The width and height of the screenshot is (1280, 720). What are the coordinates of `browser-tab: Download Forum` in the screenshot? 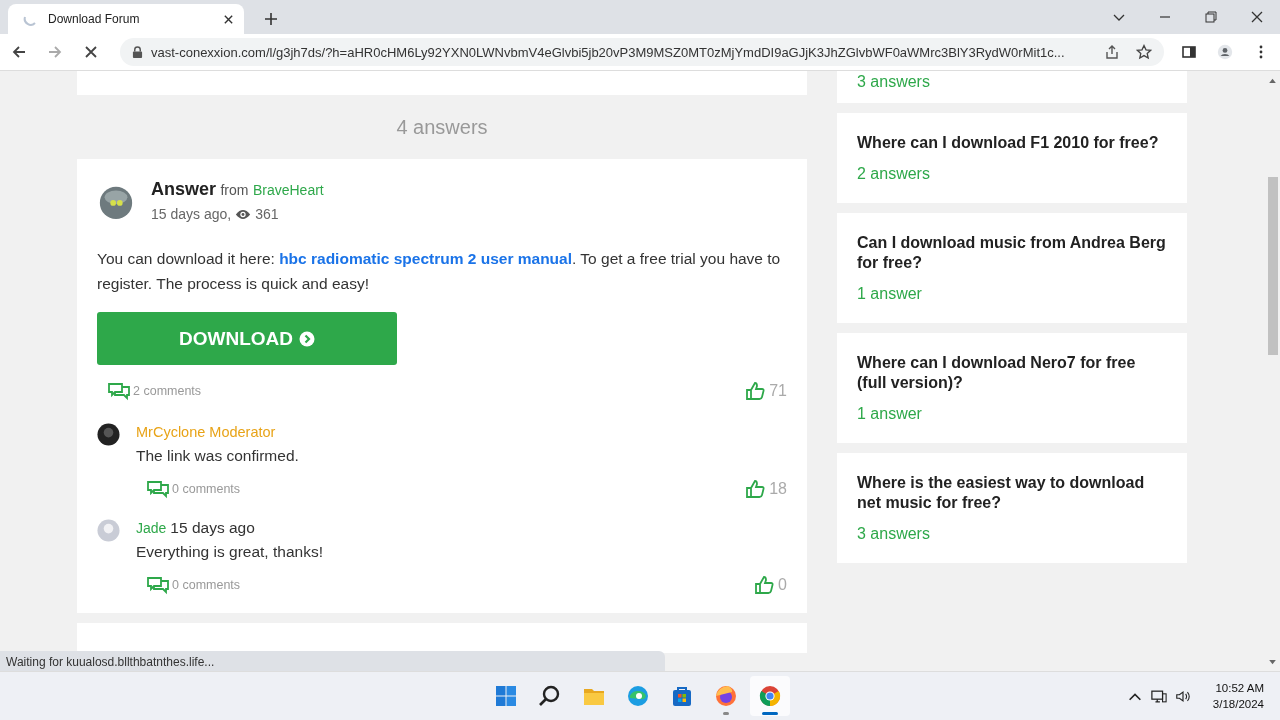 It's located at (126, 19).